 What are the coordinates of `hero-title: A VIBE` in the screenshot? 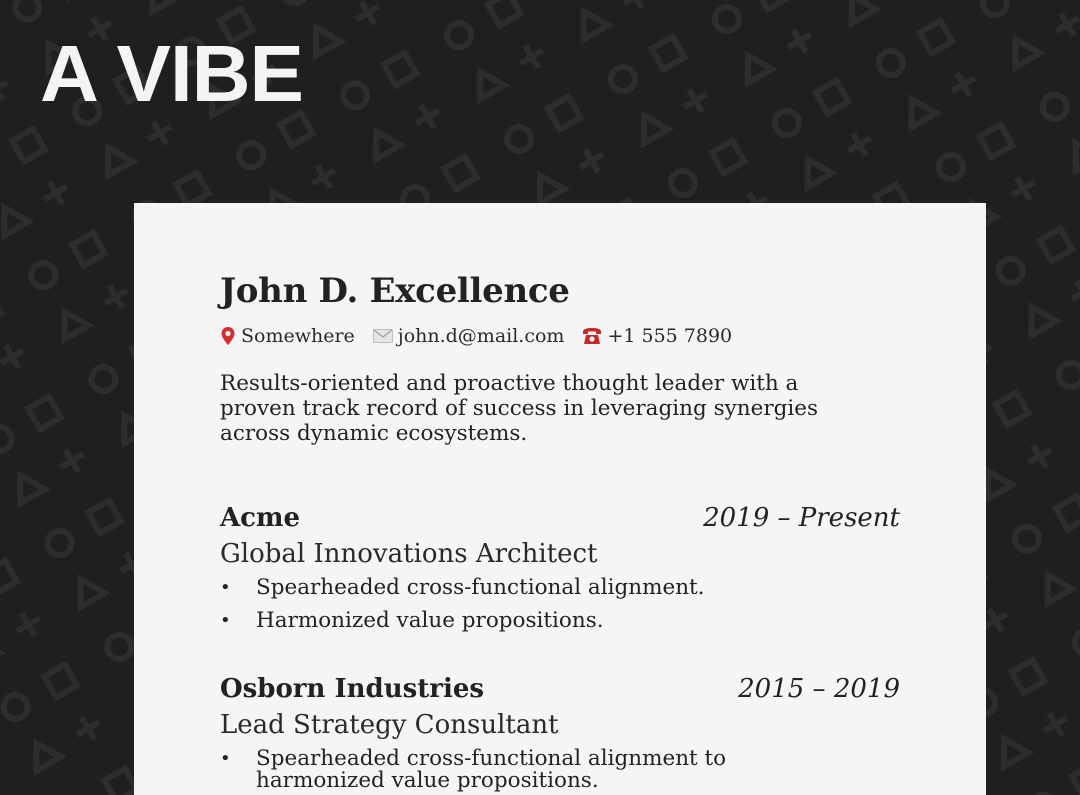 It's located at (172, 73).